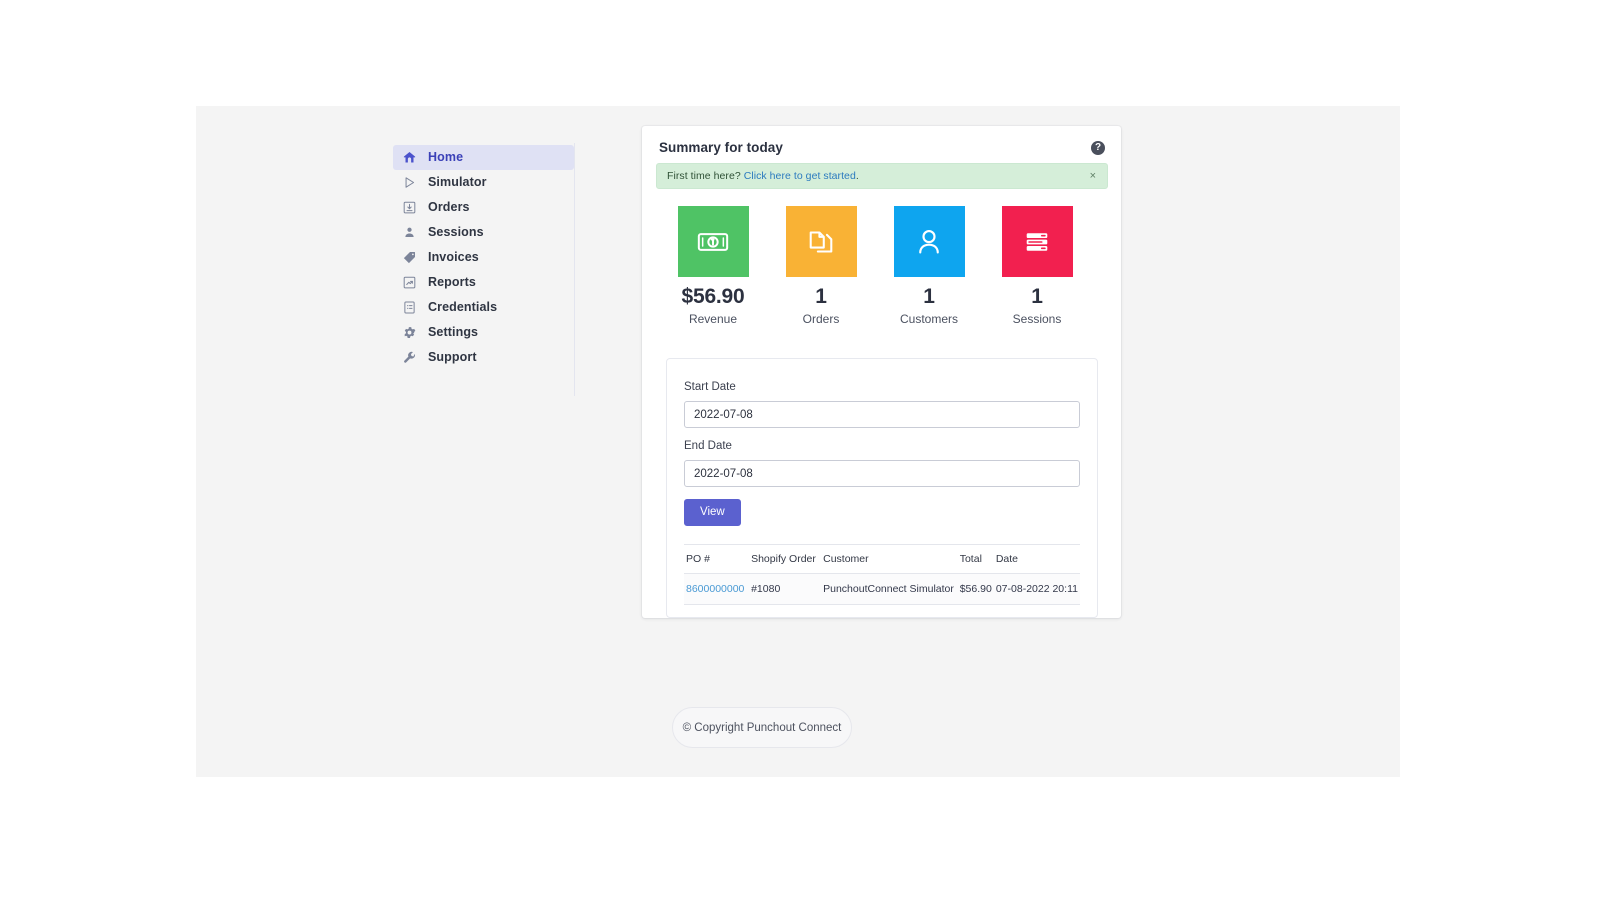  What do you see at coordinates (705, 176) in the screenshot?
I see `banner-prefix: First time here?` at bounding box center [705, 176].